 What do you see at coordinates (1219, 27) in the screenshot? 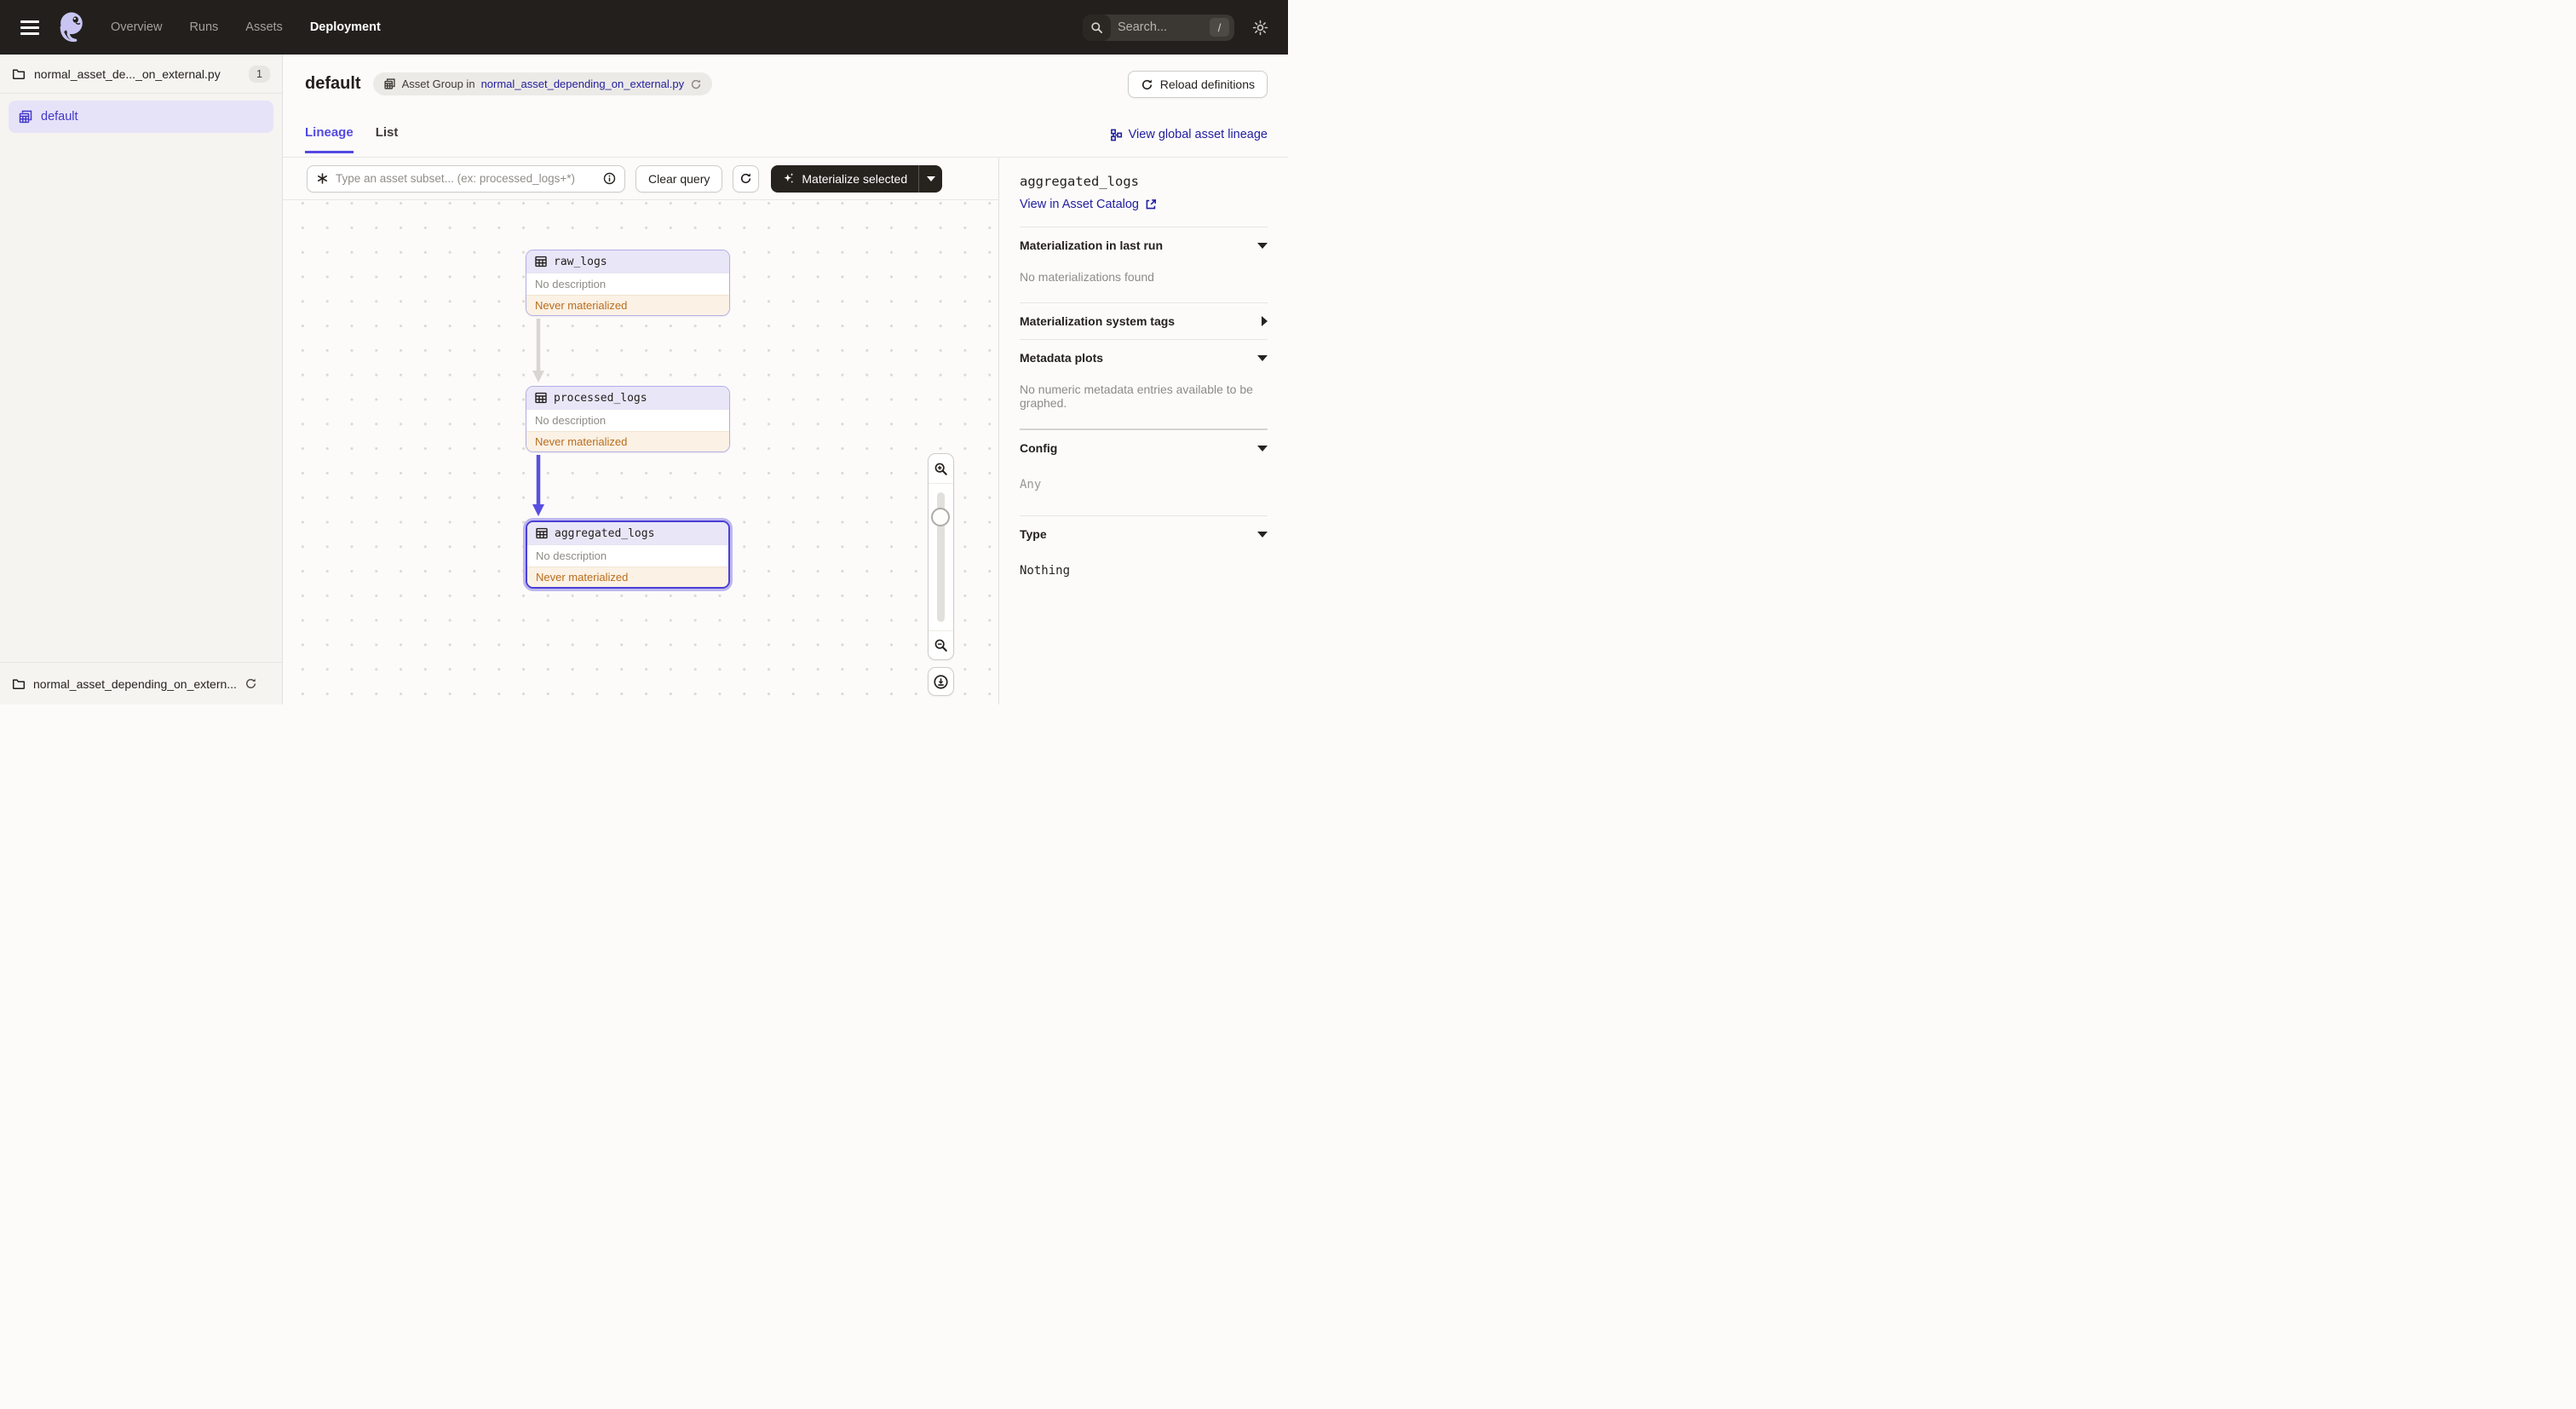
I see `search-shortcut-key: /` at bounding box center [1219, 27].